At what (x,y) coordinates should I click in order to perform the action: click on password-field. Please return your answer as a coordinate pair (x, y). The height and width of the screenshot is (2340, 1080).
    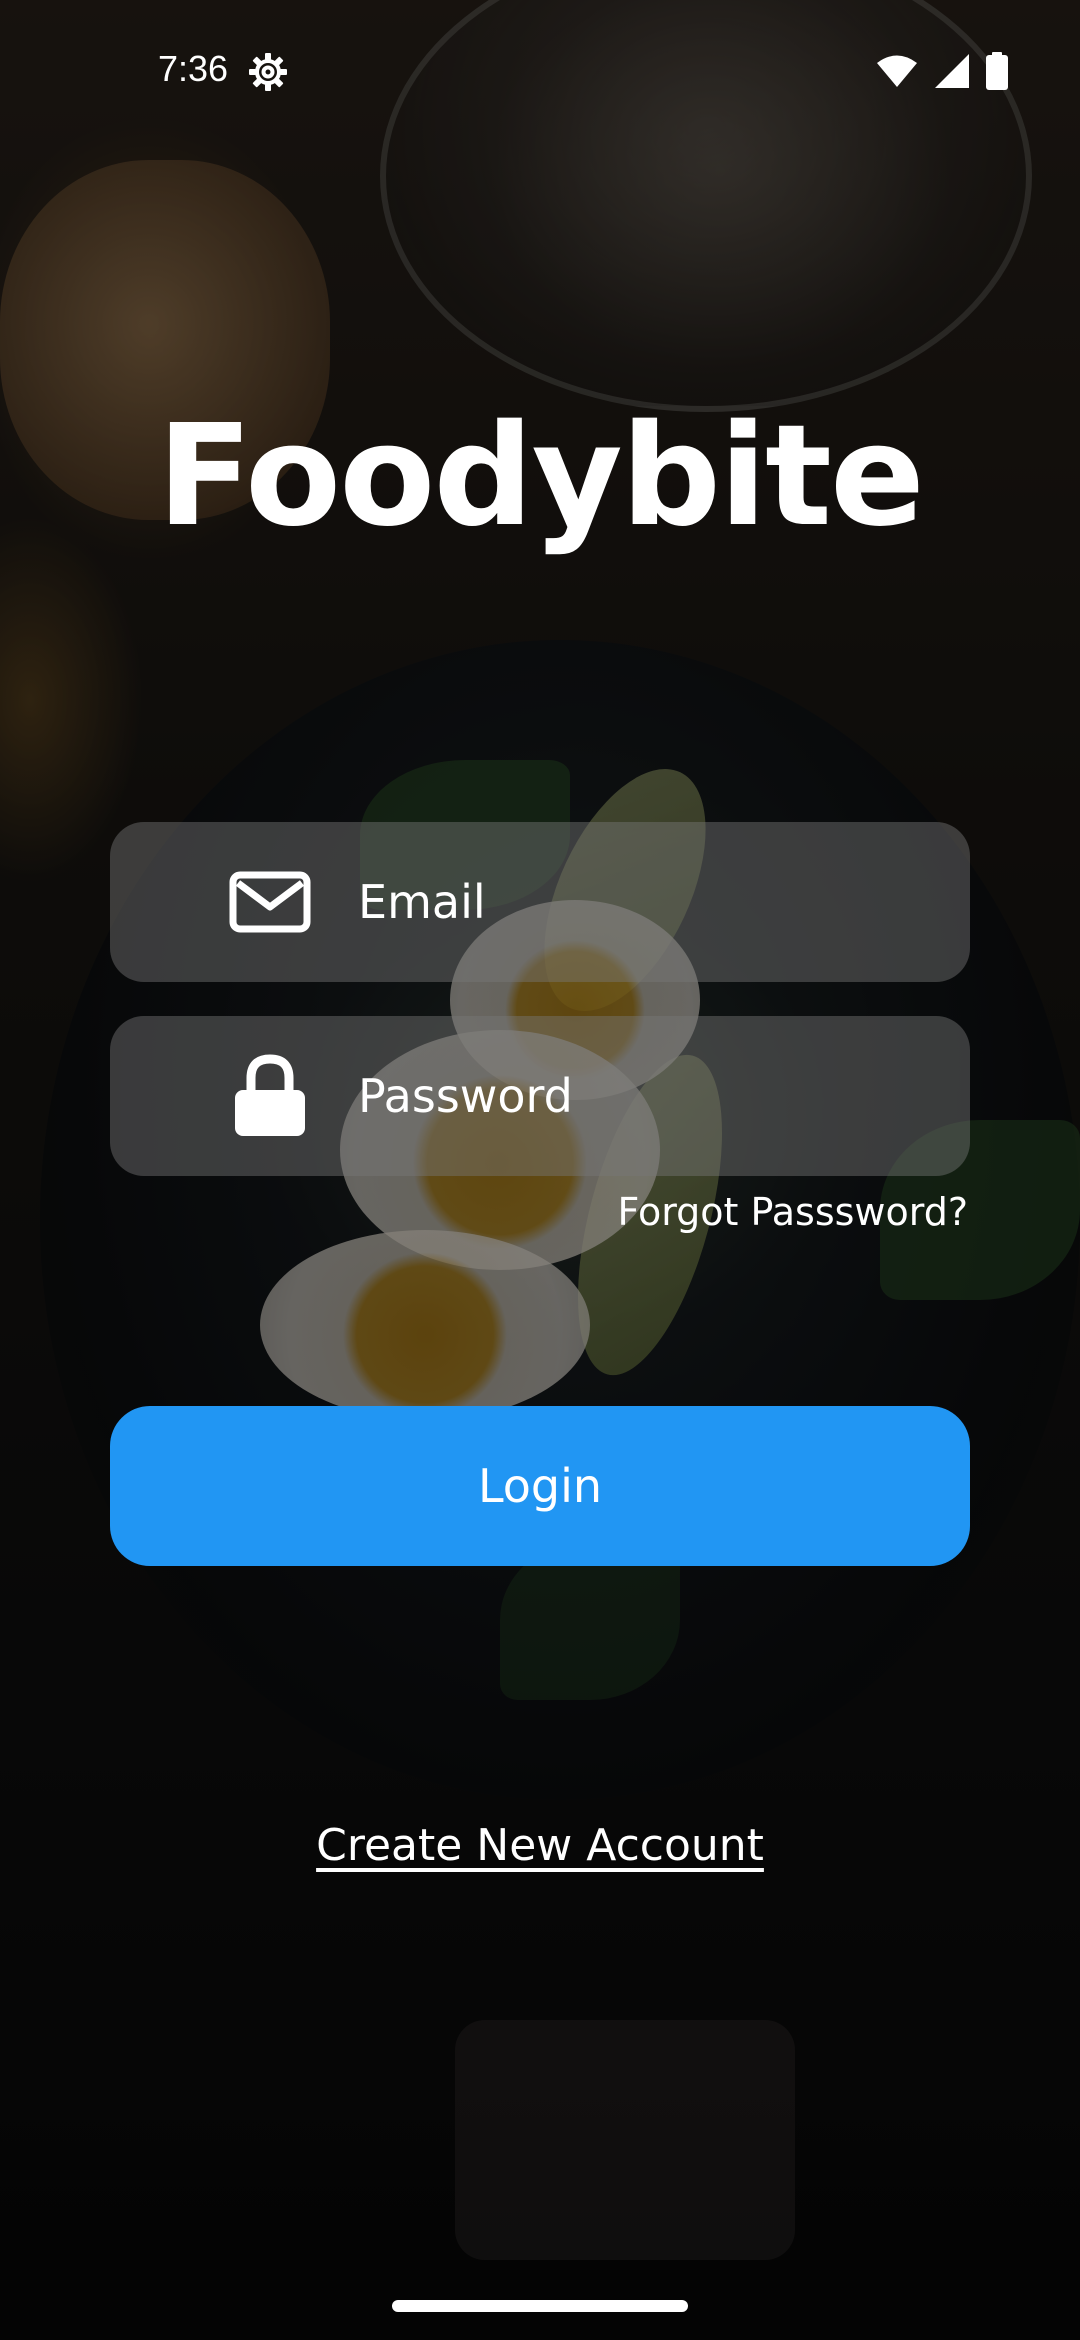
    Looking at the image, I should click on (540, 1096).